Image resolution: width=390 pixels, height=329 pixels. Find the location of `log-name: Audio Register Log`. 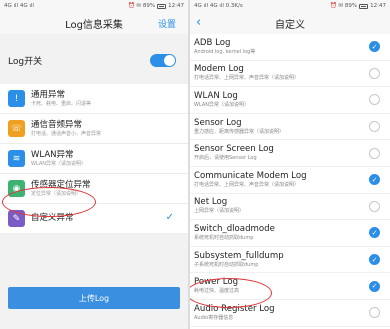

log-name: Audio Register Log is located at coordinates (234, 308).